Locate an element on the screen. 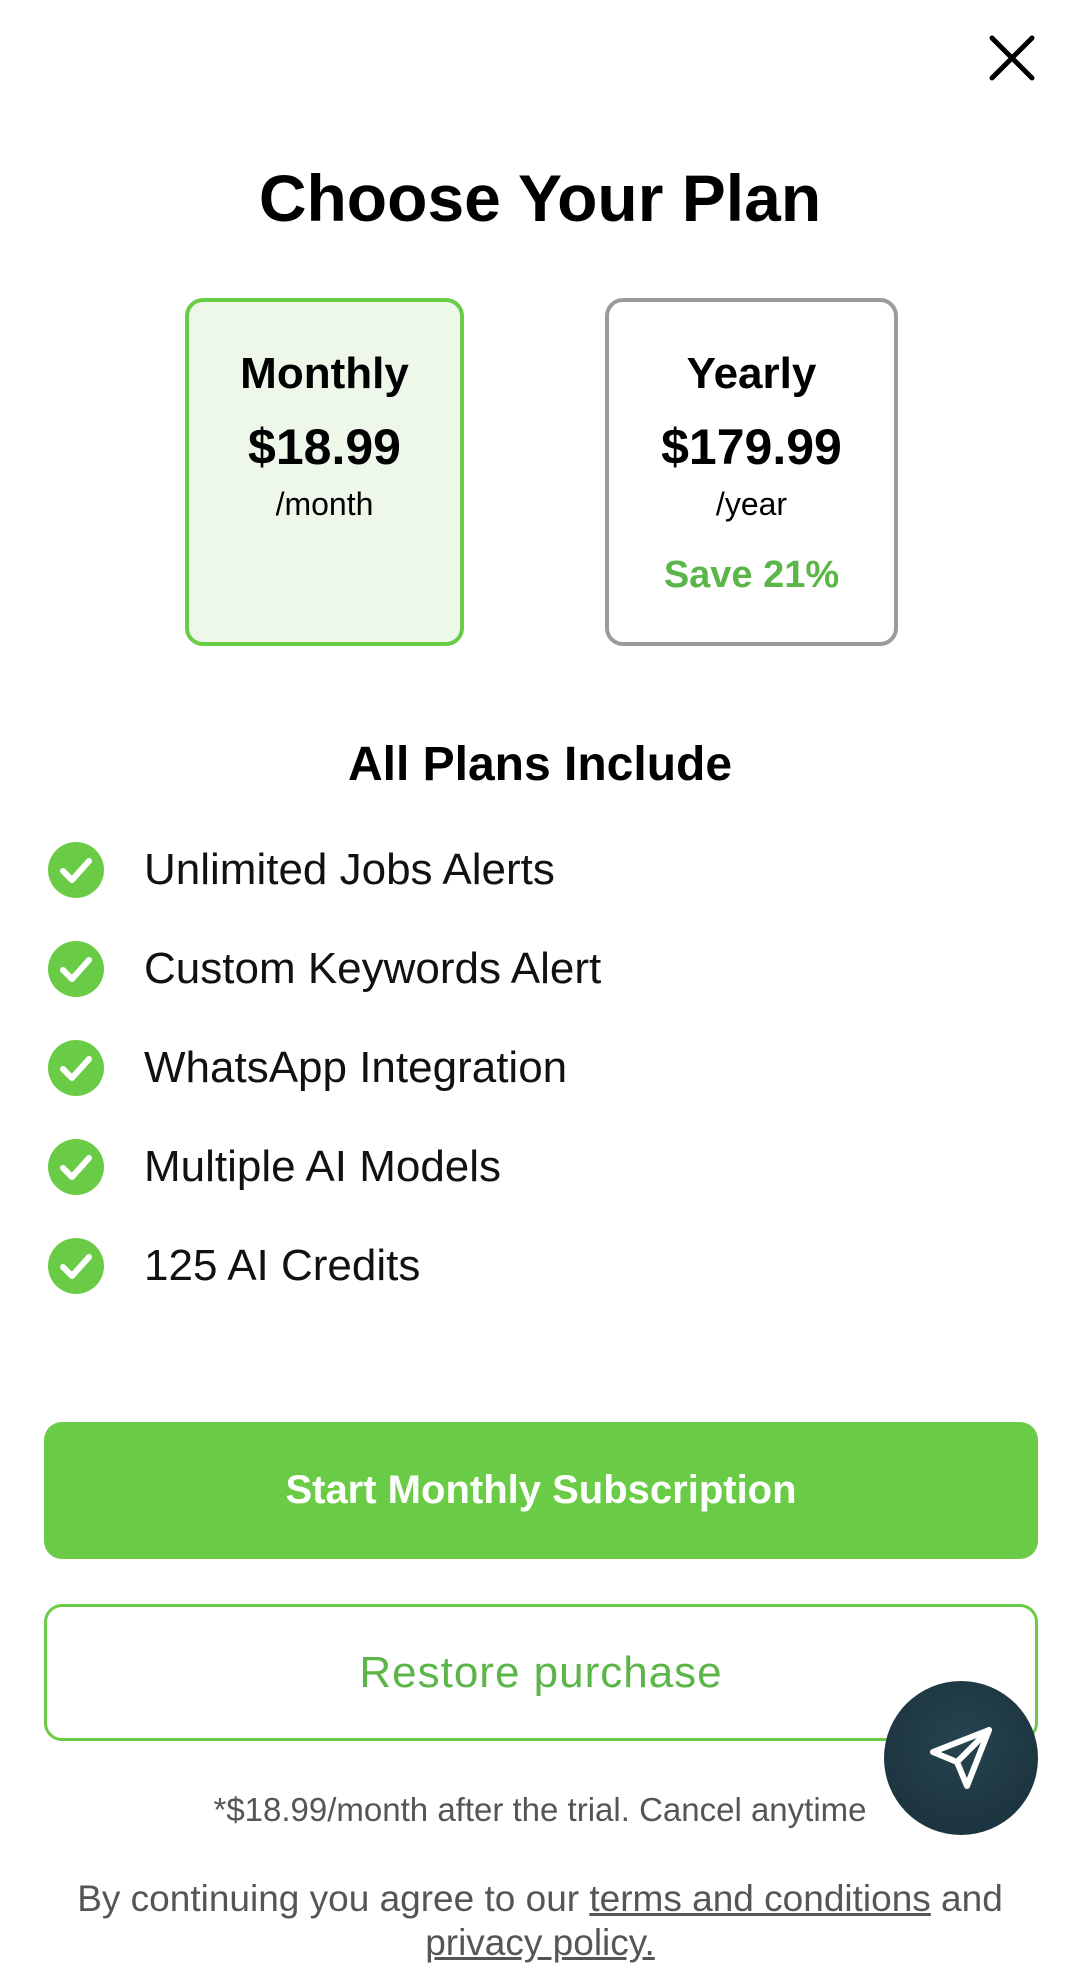  plan-period: /month is located at coordinates (324, 504).